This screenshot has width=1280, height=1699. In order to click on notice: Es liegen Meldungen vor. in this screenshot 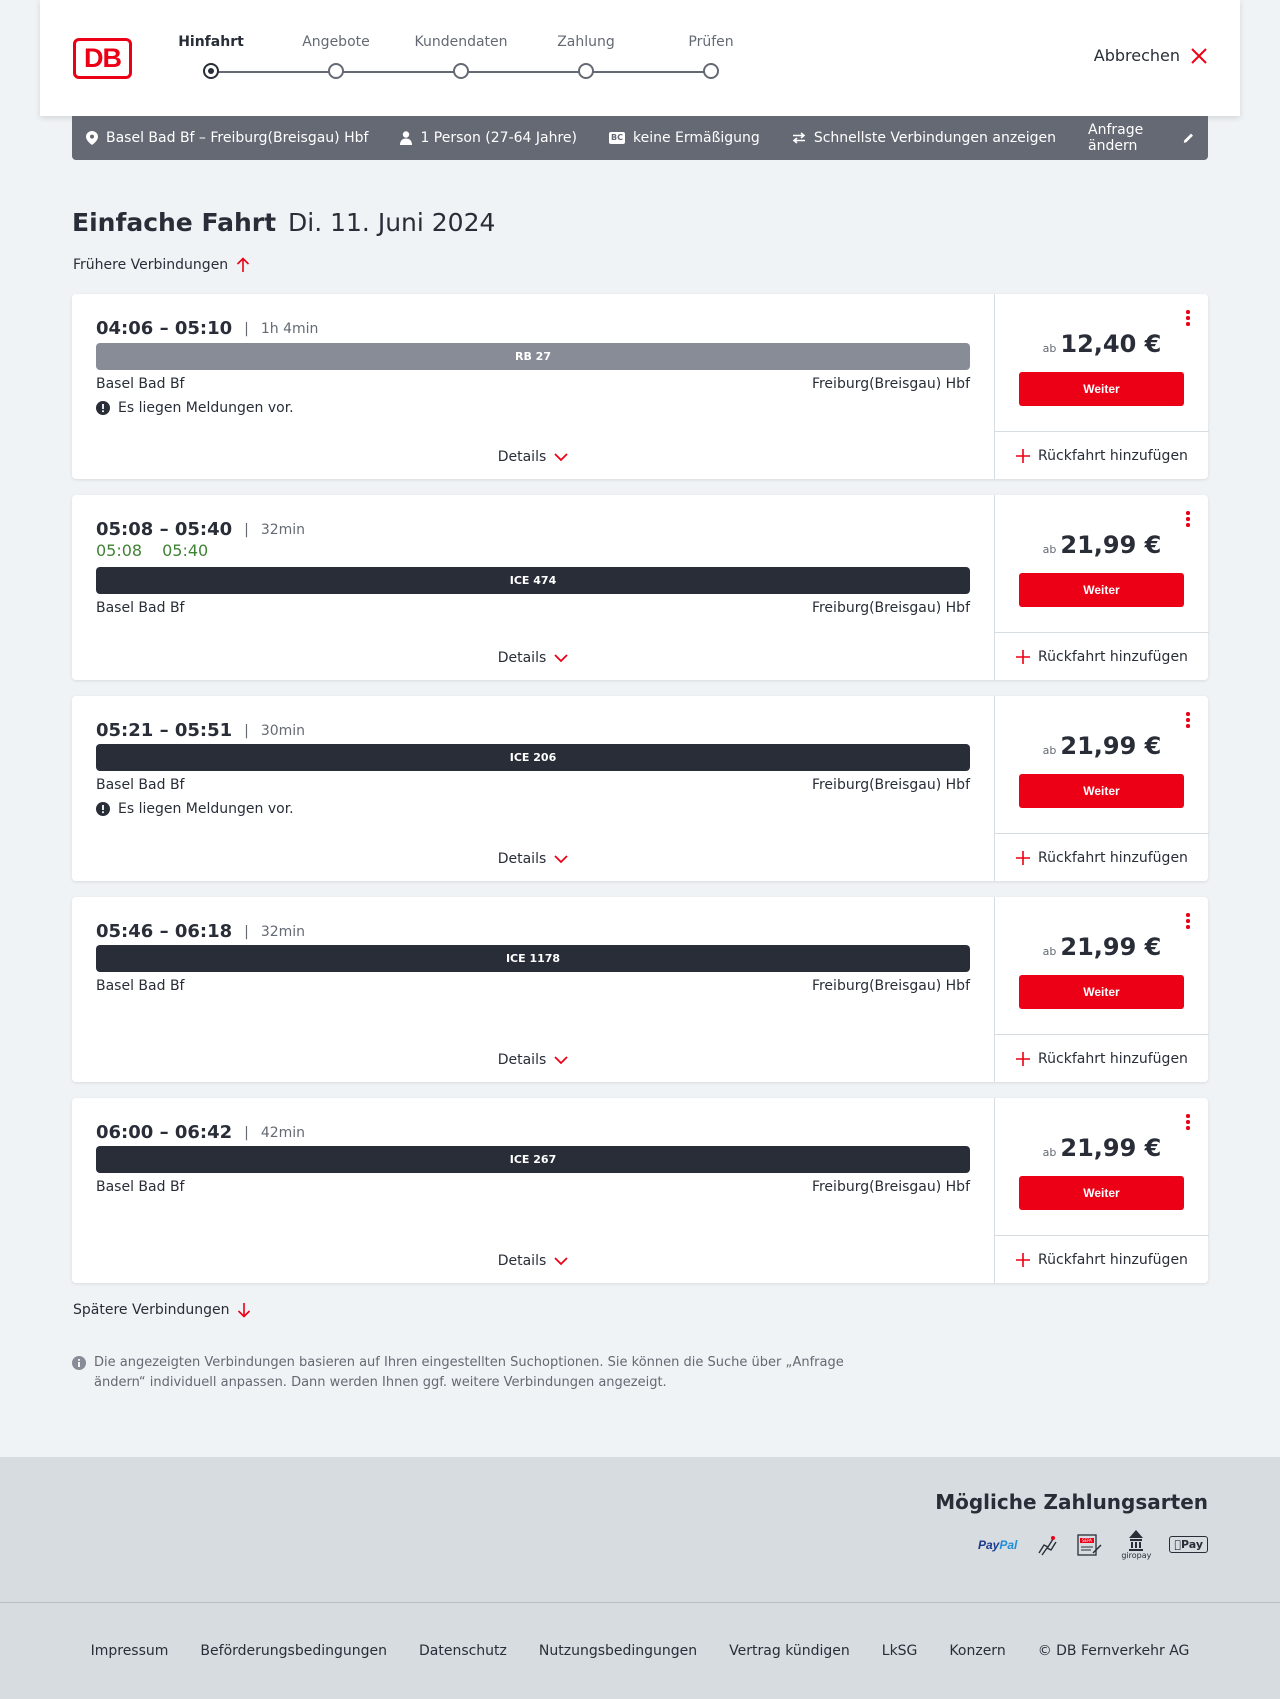, I will do `click(195, 809)`.